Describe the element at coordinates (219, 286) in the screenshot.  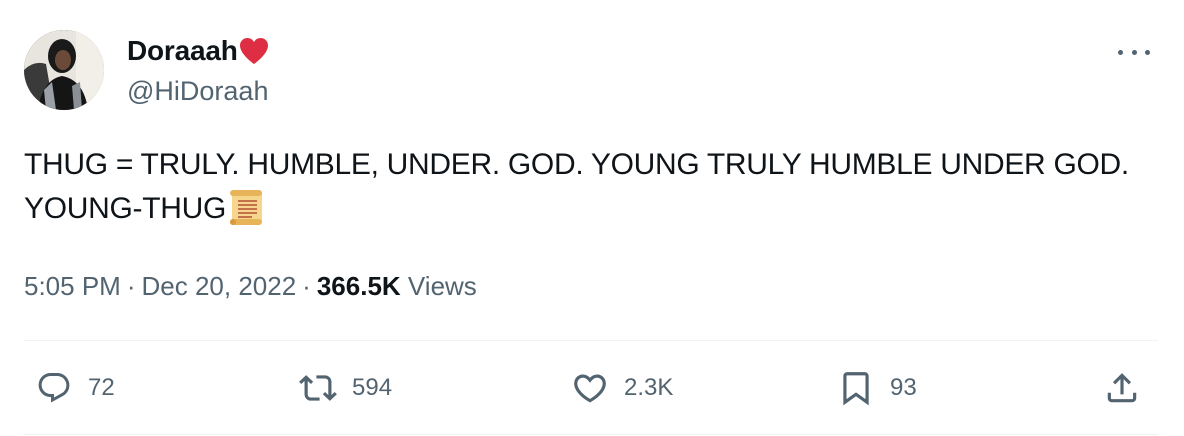
I see `tweet-date: Dec 20, 2022` at that location.